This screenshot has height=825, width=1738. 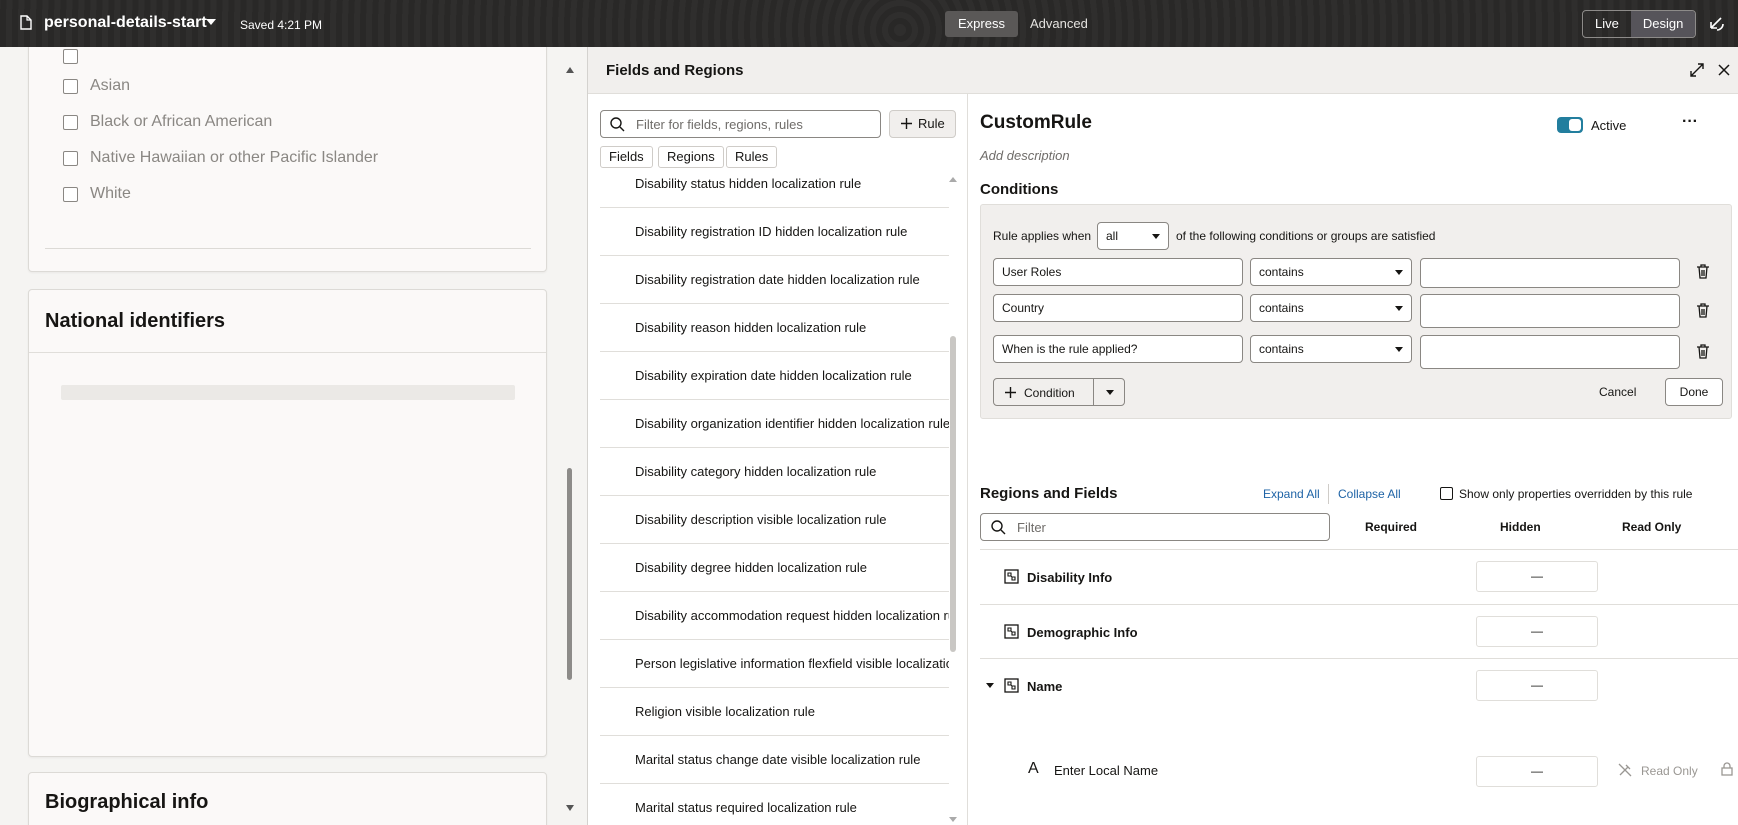 What do you see at coordinates (1690, 124) in the screenshot?
I see `more-options-icon: ···` at bounding box center [1690, 124].